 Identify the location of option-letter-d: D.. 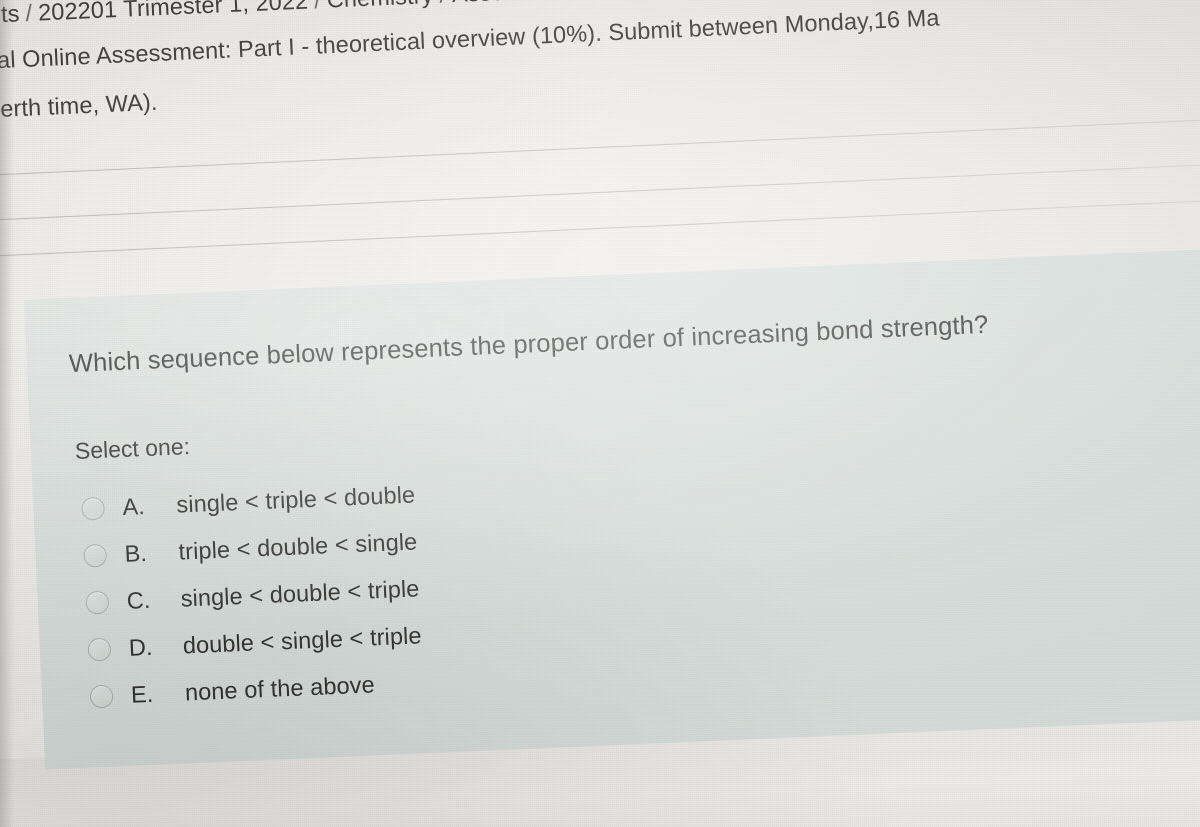
(140, 647).